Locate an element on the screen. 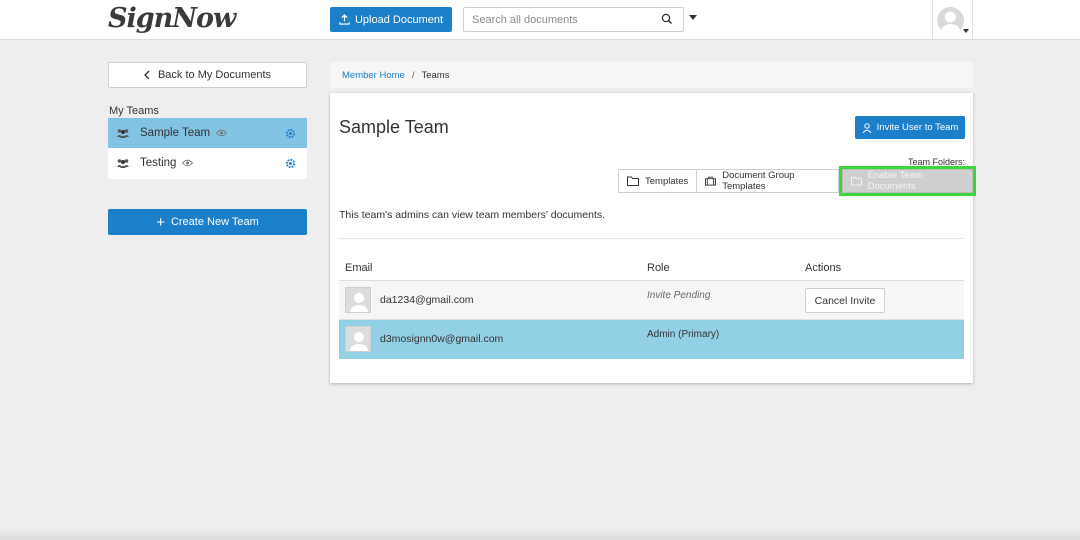  member-role: Admin (Primary) is located at coordinates (683, 334).